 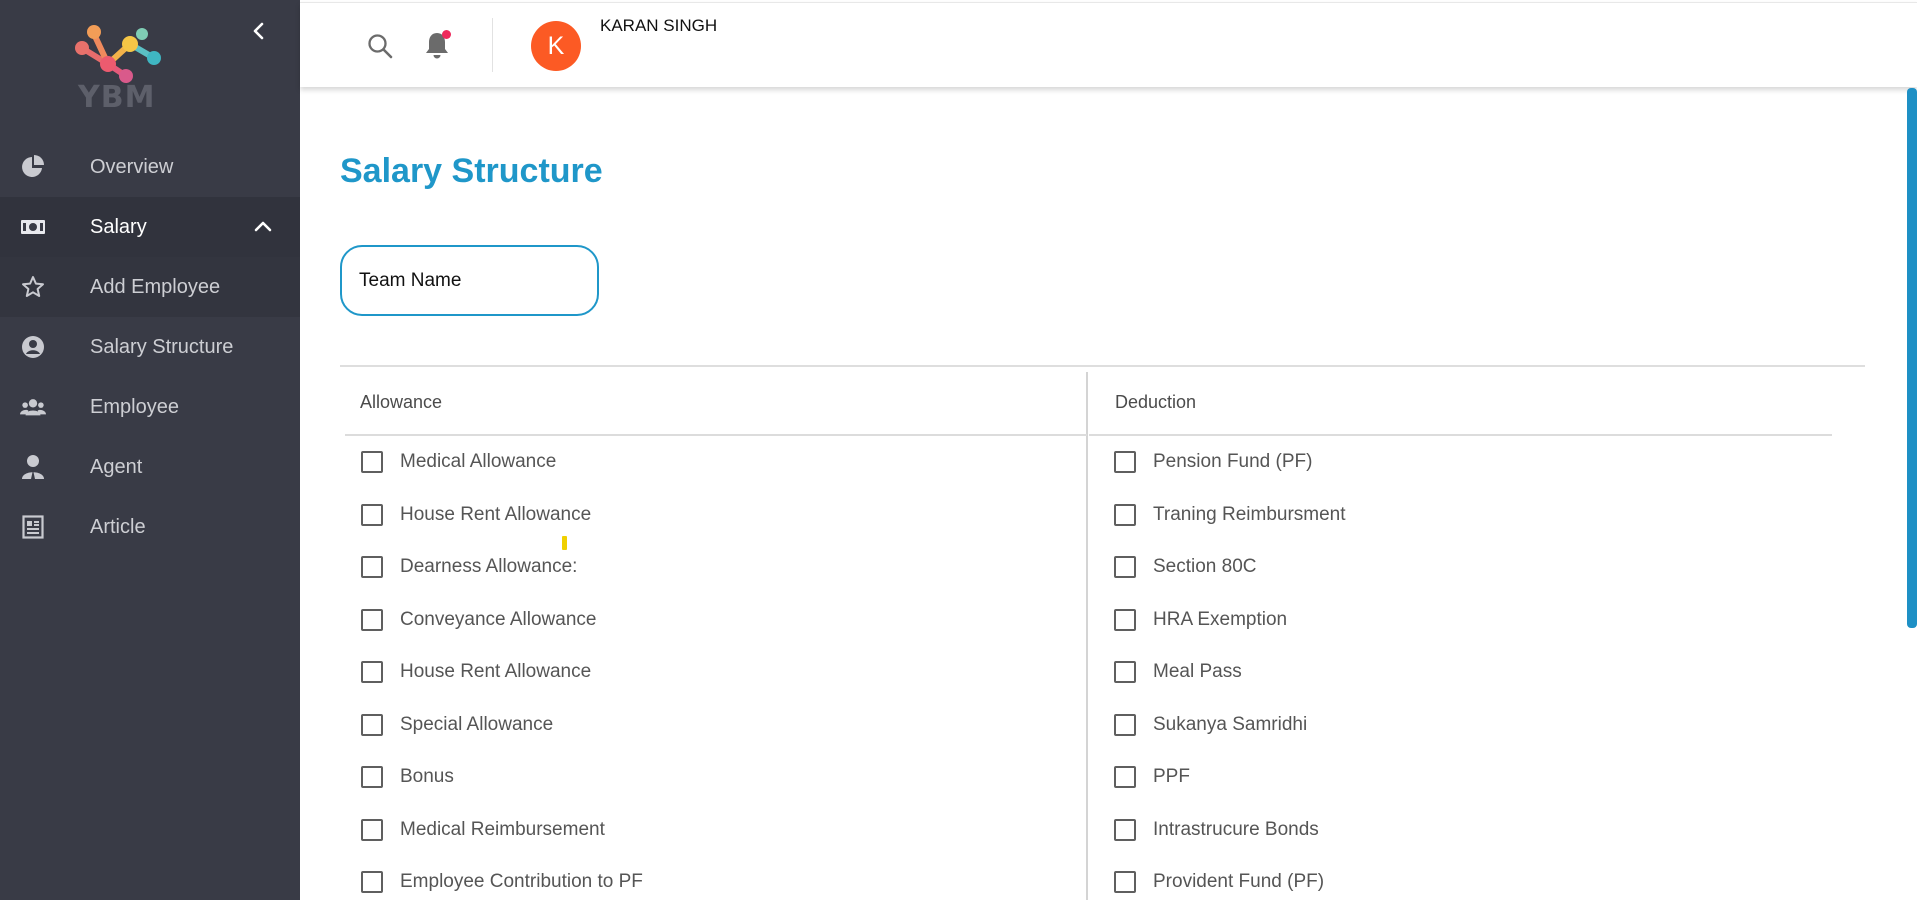 What do you see at coordinates (659, 25) in the screenshot?
I see `user-name: KARAN SINGH` at bounding box center [659, 25].